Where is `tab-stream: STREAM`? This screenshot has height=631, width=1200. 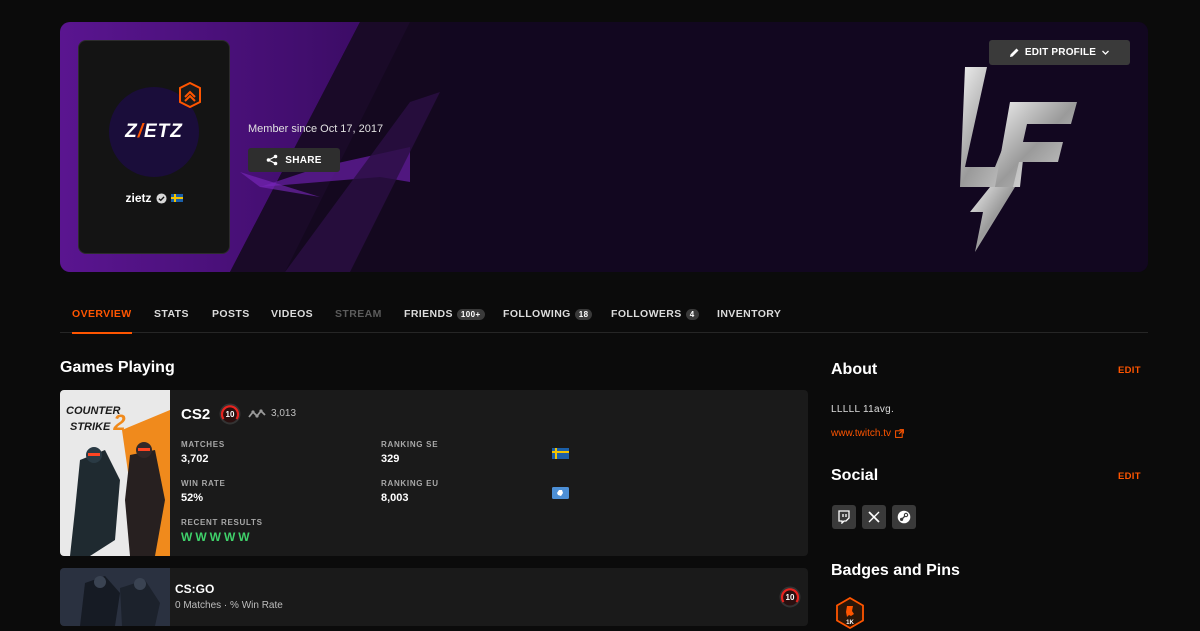 tab-stream: STREAM is located at coordinates (358, 314).